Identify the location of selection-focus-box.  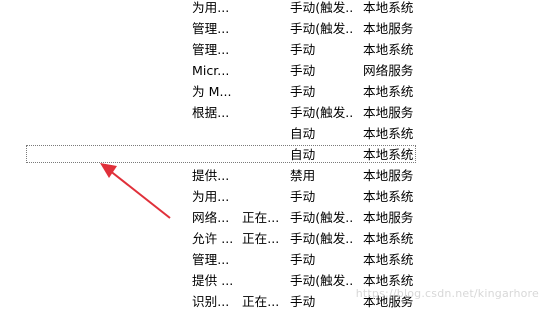
(221, 154).